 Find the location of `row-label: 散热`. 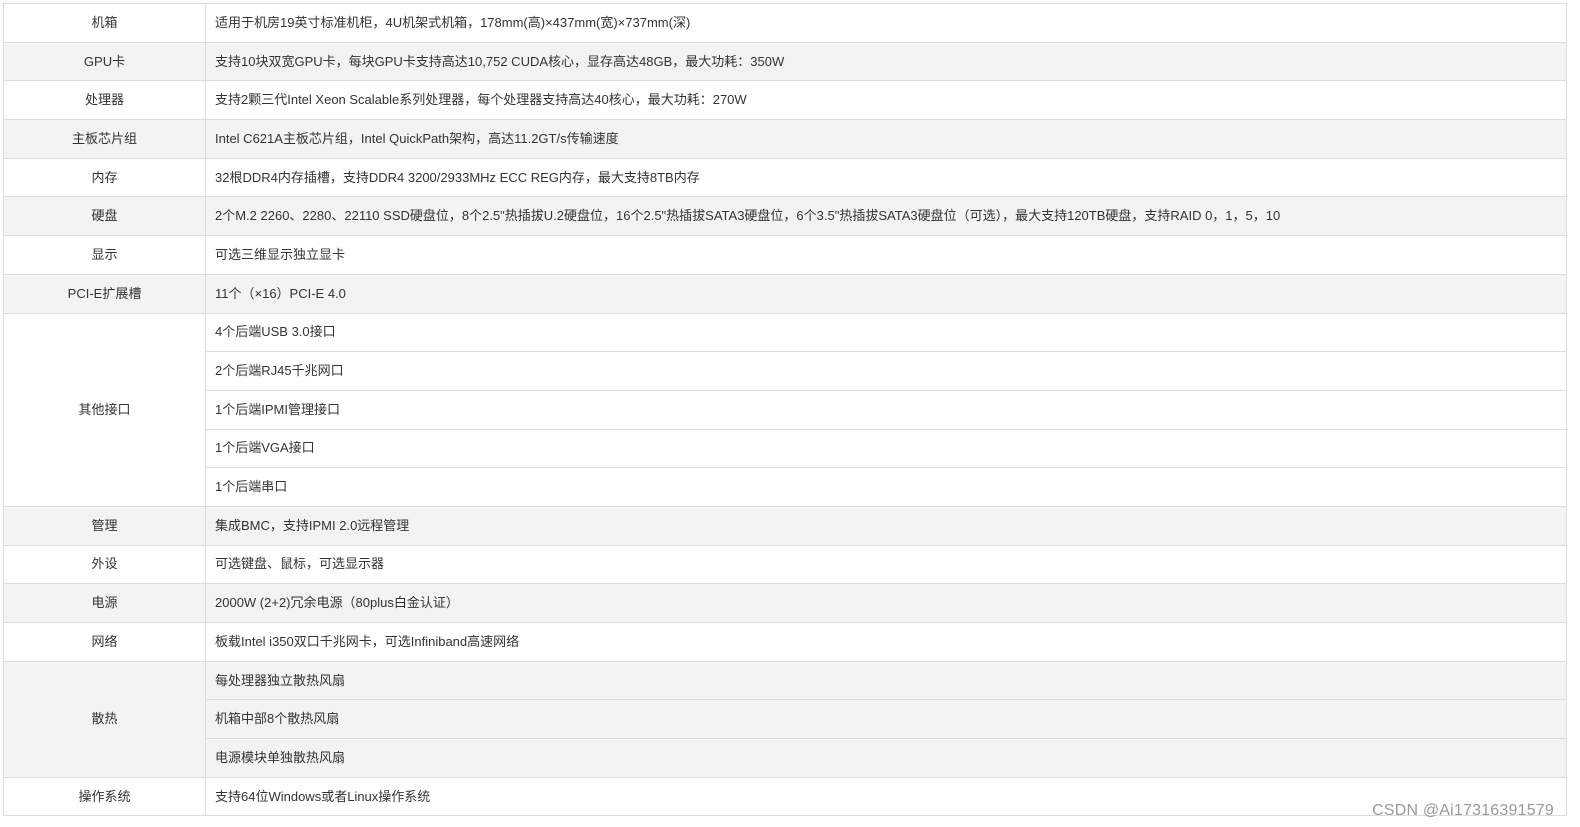

row-label: 散热 is located at coordinates (104, 719).